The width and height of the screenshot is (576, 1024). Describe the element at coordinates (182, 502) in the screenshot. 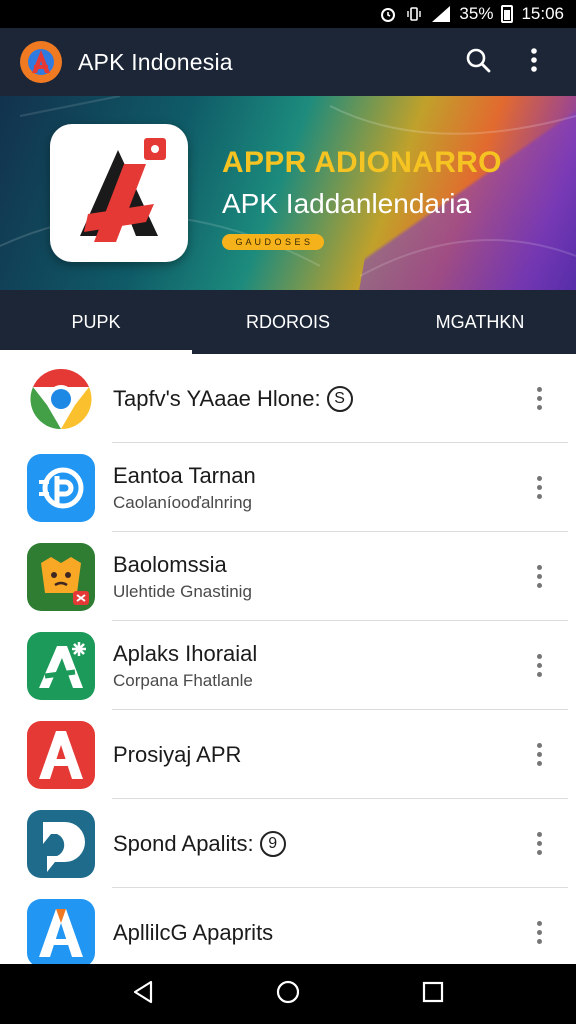

I see `app-subtitle: Caolaníooďalnring` at that location.